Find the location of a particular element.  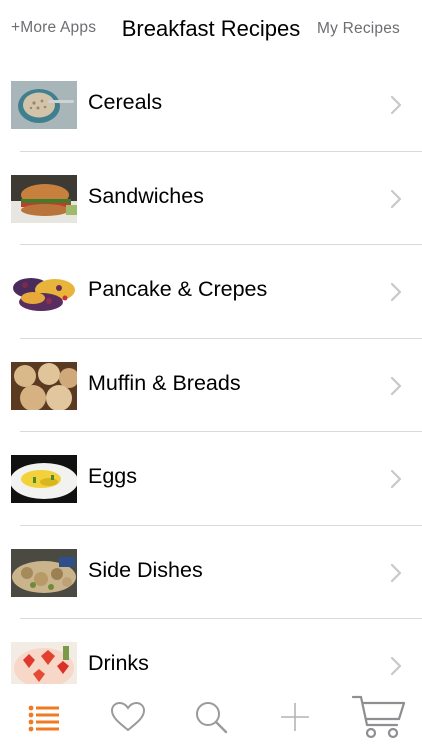

category-row-pancake-crepes: Pancake & Crepes is located at coordinates (211, 292).